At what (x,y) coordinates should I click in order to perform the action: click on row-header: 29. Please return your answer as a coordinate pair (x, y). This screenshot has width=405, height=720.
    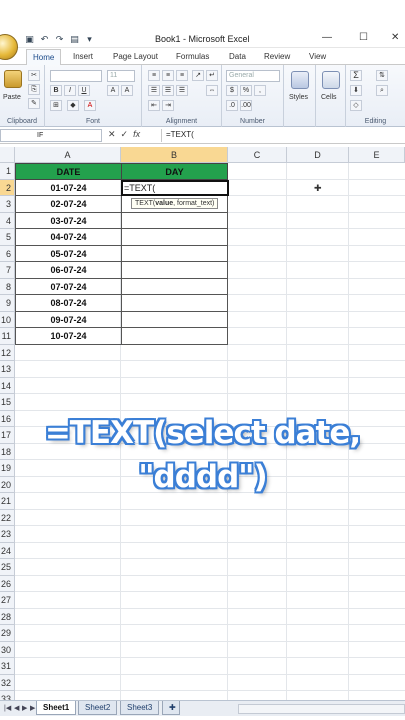
    Looking at the image, I should click on (7, 633).